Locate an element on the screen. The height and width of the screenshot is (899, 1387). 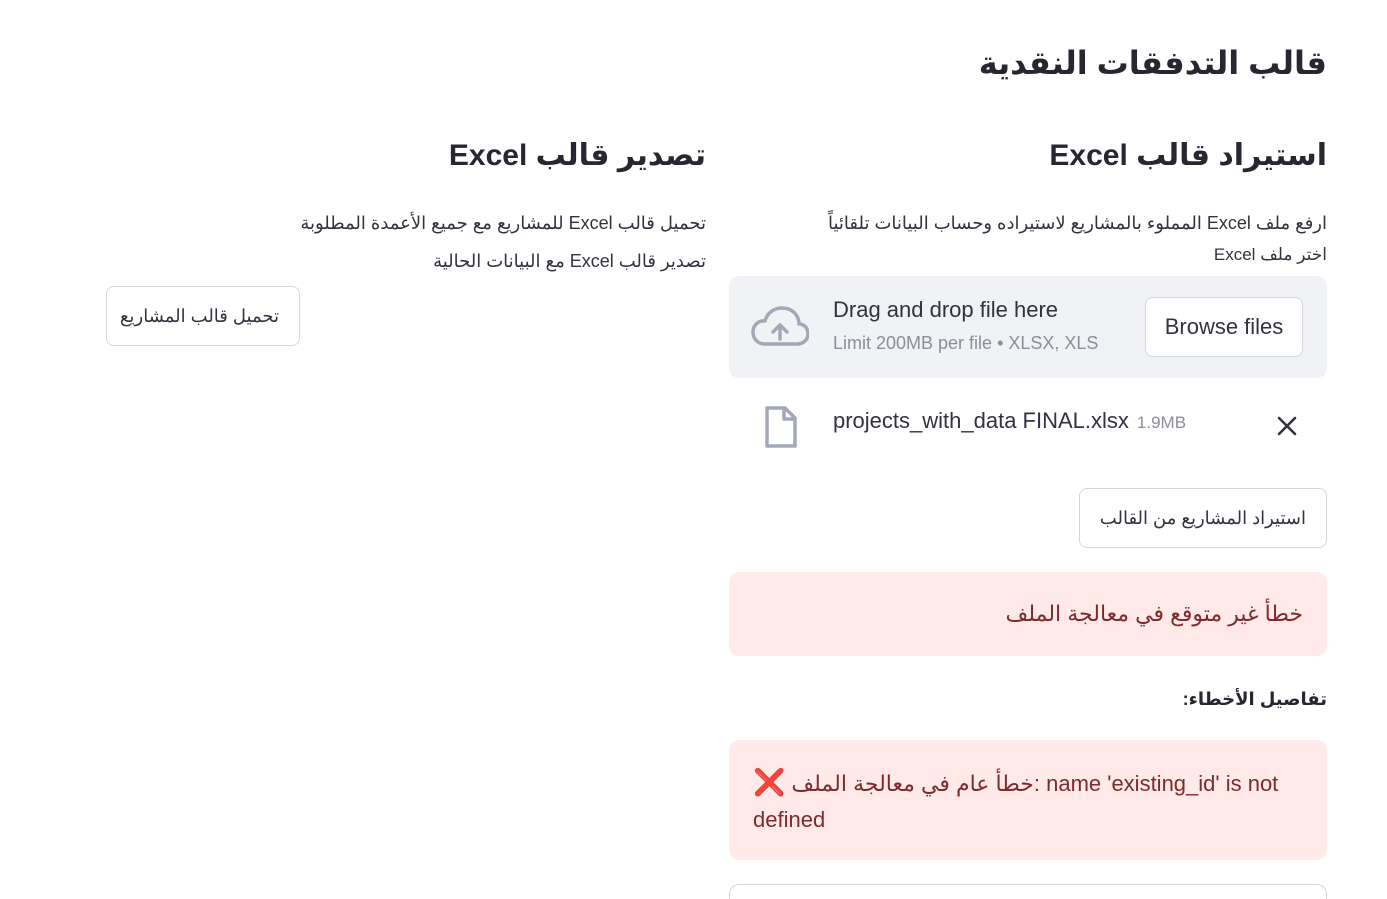
uploaded-file-name: projects_with_data FINAL.xlsx 1.9MB is located at coordinates (1009, 421).